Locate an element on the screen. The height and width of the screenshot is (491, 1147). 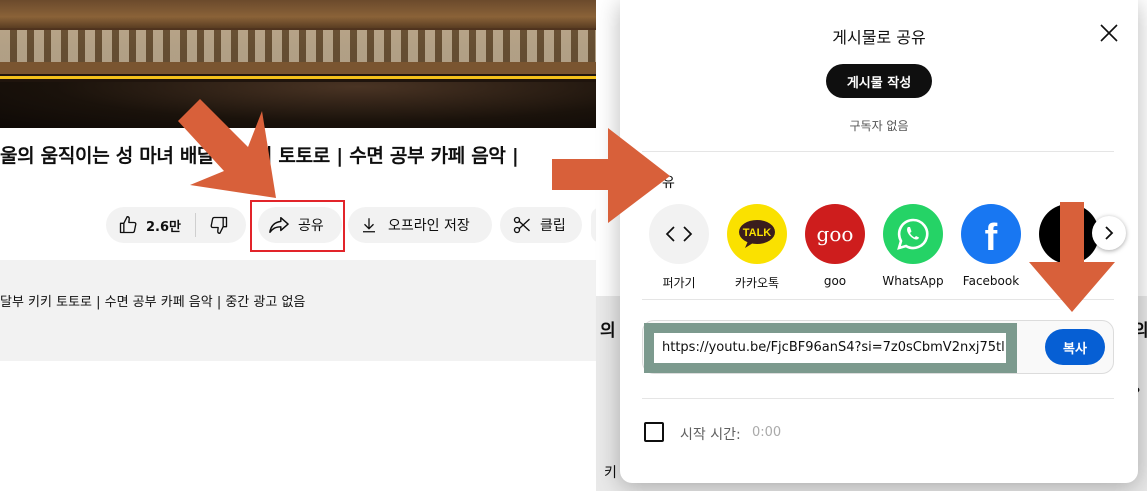
kakaotalk-icon: TALK is located at coordinates (757, 234).